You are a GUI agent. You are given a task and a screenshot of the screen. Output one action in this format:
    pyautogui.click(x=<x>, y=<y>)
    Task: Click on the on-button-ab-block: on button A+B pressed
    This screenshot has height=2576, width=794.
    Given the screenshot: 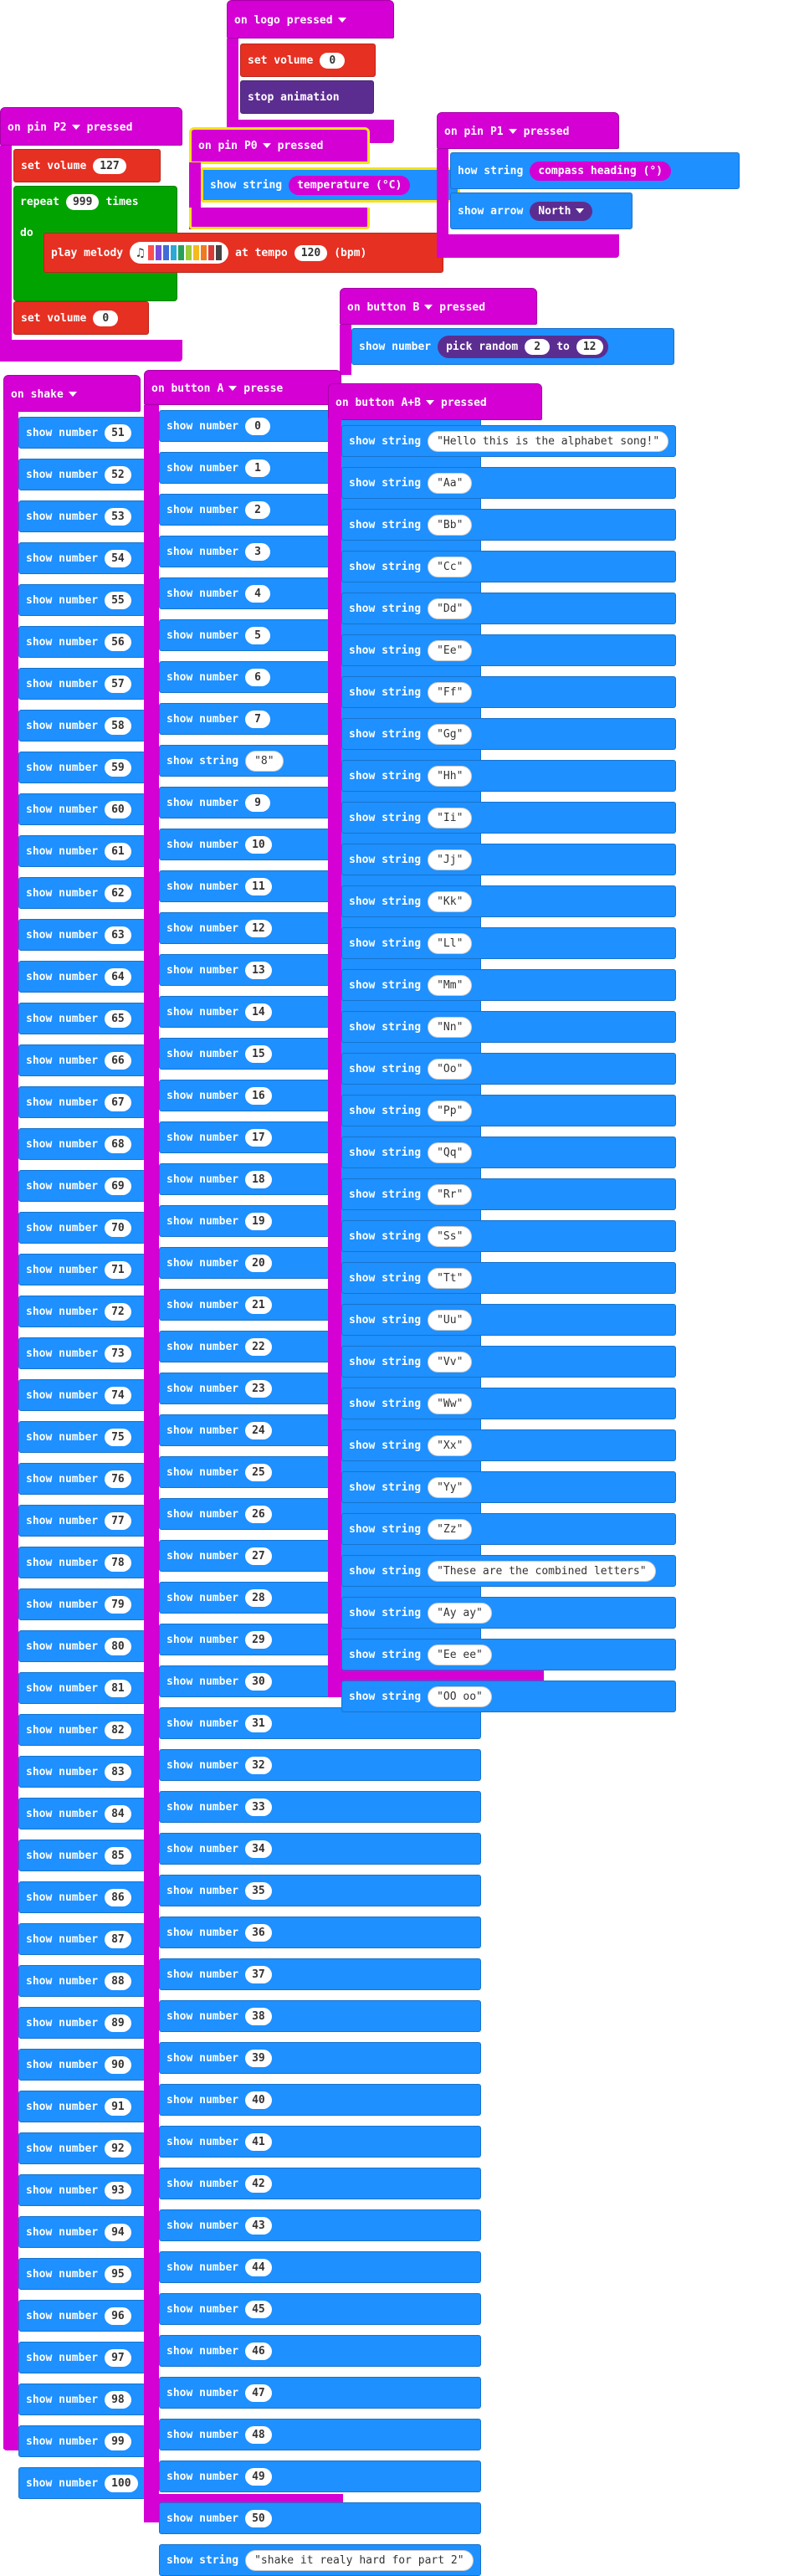 What is the action you would take?
    pyautogui.click(x=435, y=401)
    